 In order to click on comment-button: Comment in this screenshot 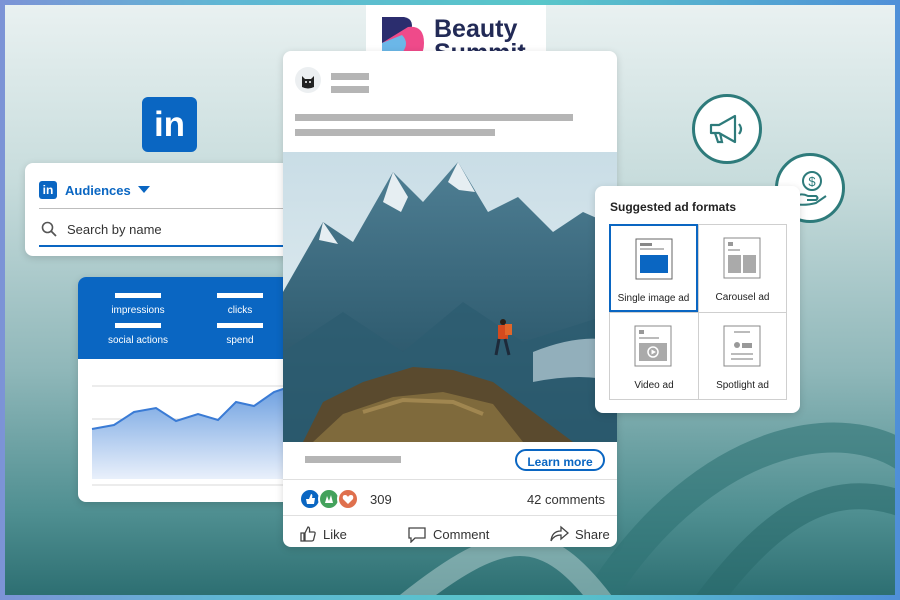, I will do `click(448, 534)`.